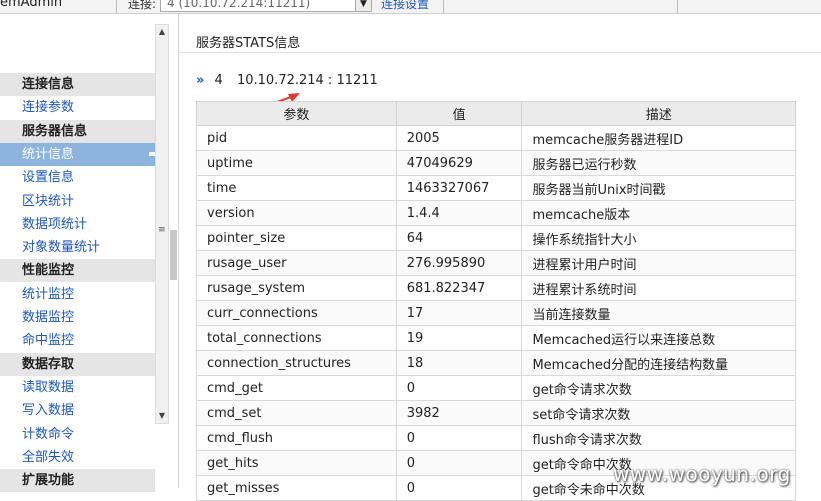  I want to click on cell-value: 64, so click(459, 238).